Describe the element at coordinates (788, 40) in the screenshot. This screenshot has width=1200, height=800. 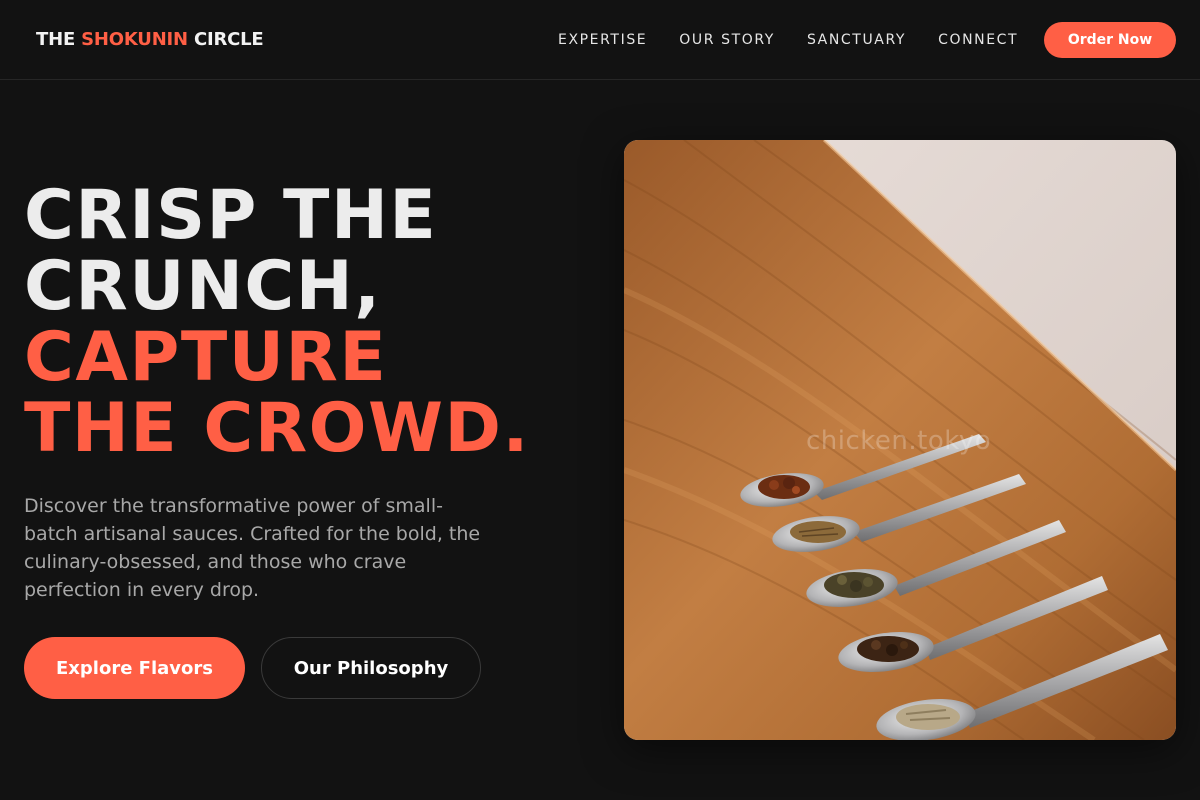
I see `main-nav: EXPERTISE OUR STORY SANCTUARY CONNECT` at that location.